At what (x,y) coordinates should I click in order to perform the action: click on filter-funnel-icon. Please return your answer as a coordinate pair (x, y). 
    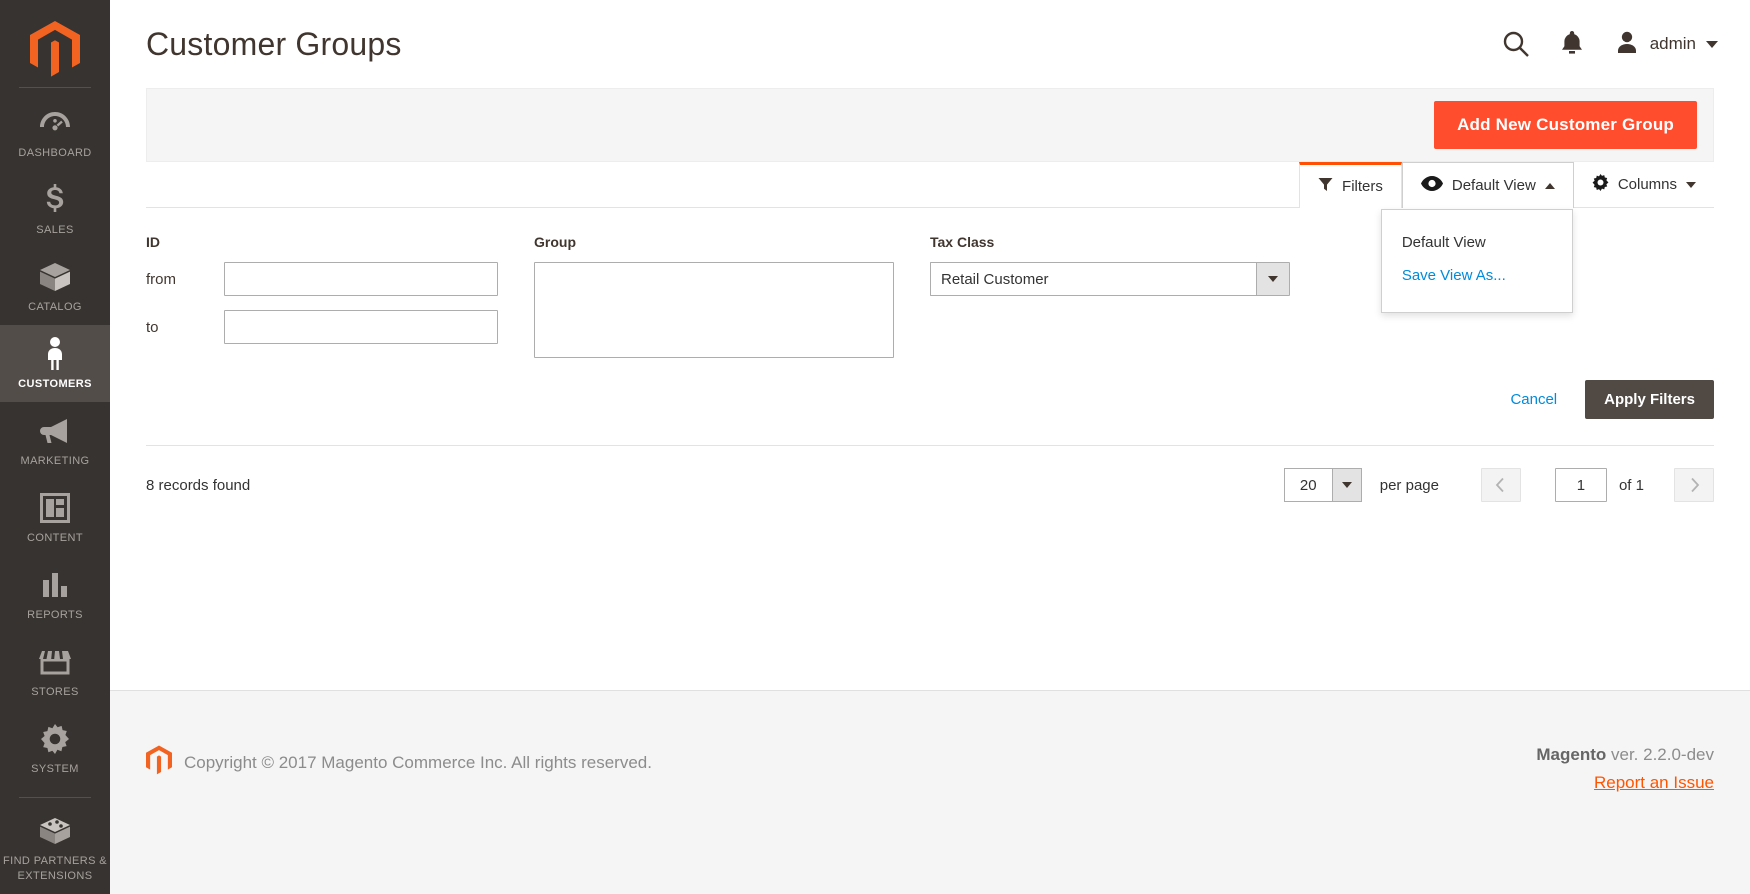
    Looking at the image, I should click on (1325, 186).